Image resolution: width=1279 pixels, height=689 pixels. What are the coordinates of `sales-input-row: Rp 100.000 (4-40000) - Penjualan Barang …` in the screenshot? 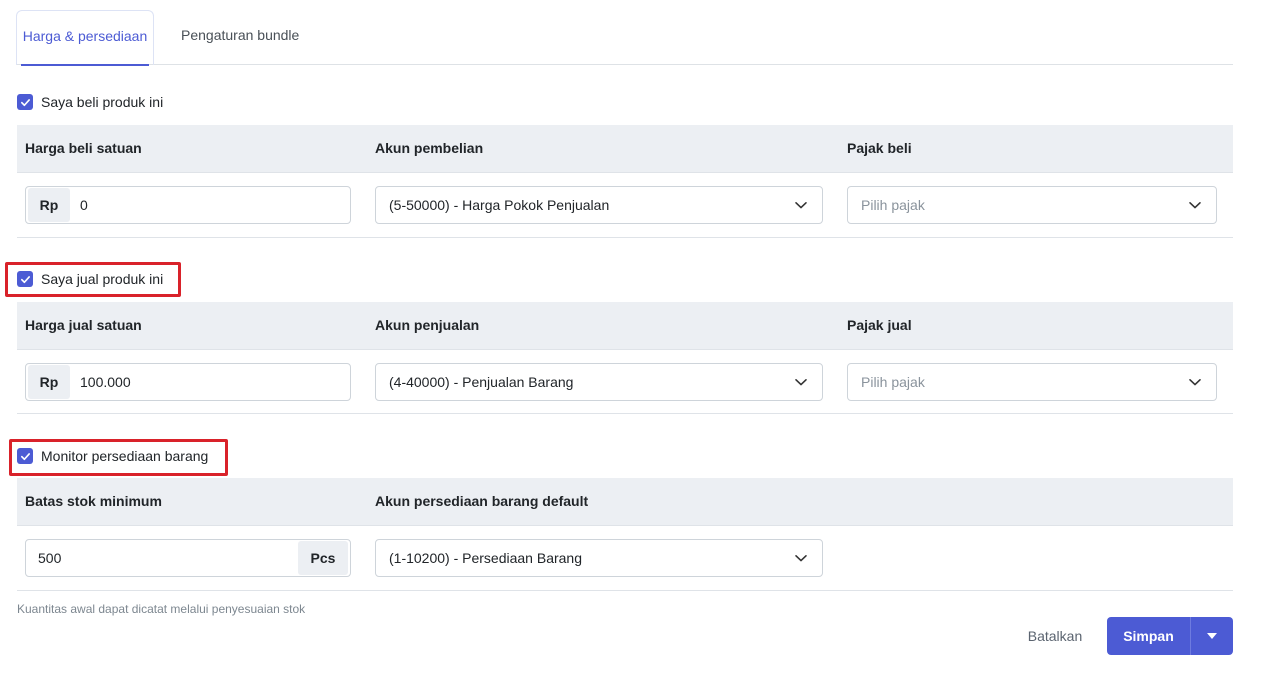 It's located at (625, 382).